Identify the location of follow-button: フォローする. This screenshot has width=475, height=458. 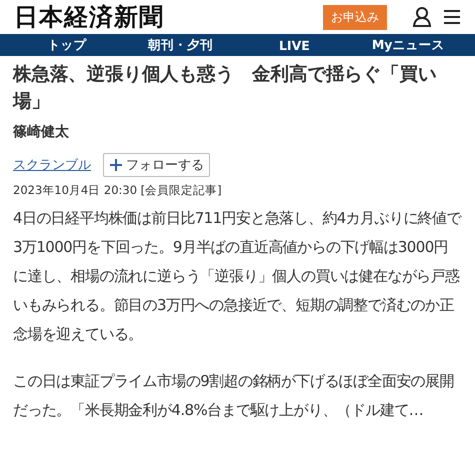
(156, 165).